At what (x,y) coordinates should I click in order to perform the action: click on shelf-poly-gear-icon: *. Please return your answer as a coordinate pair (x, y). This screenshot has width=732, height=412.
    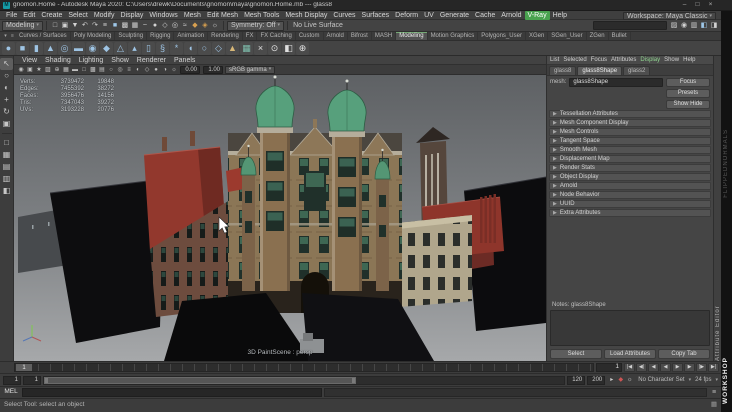
    Looking at the image, I should click on (176, 48).